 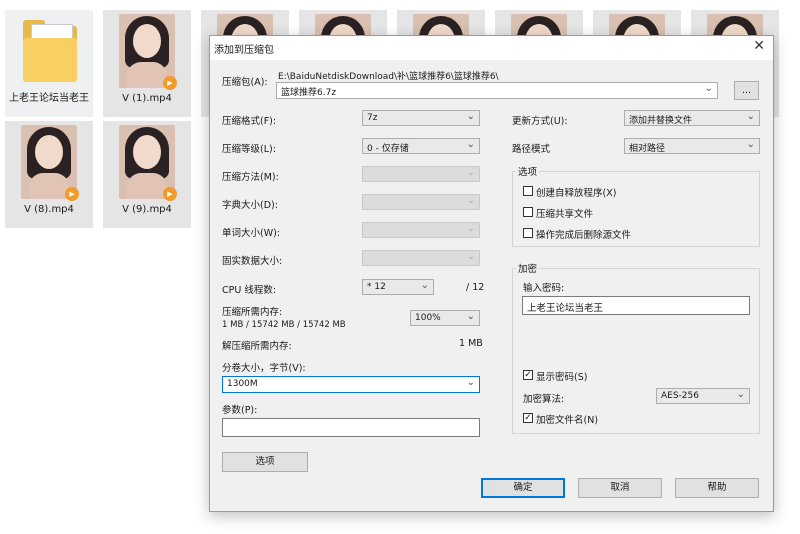 What do you see at coordinates (250, 205) in the screenshot?
I see `dict-label: 字典大小(D):` at bounding box center [250, 205].